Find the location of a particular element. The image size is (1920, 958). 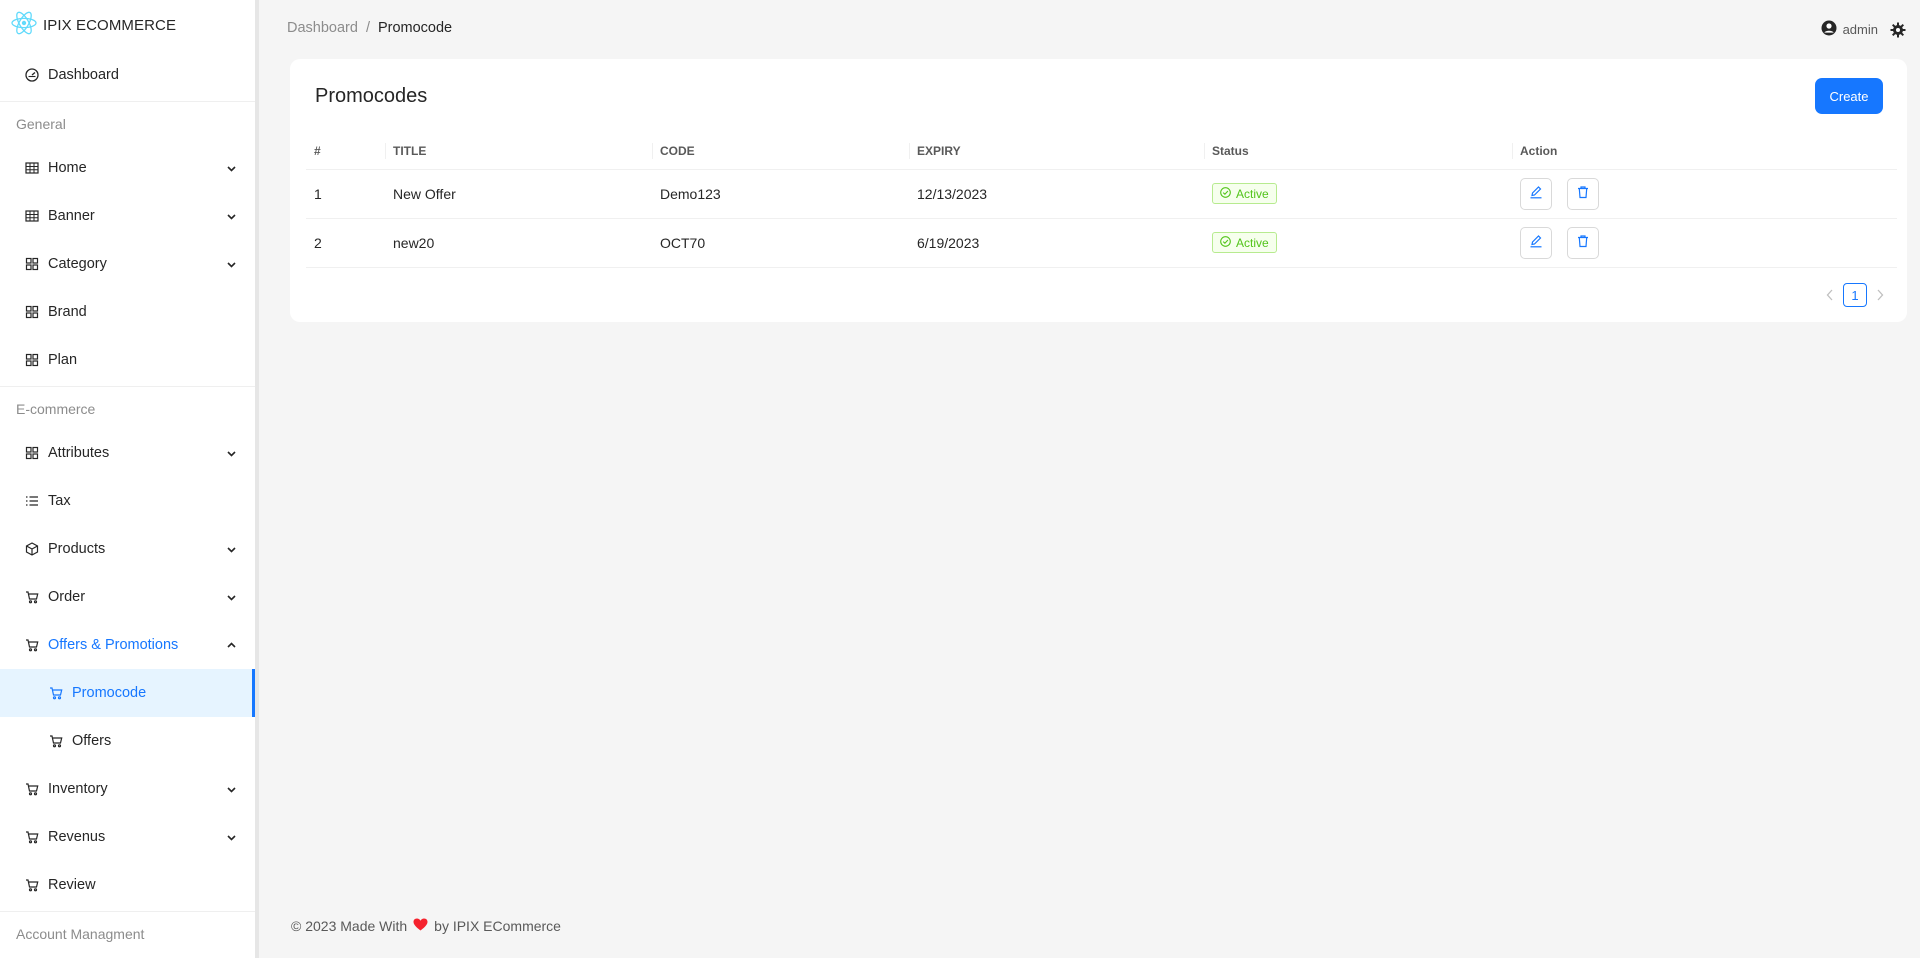

chevron-up-icon is located at coordinates (231, 645).